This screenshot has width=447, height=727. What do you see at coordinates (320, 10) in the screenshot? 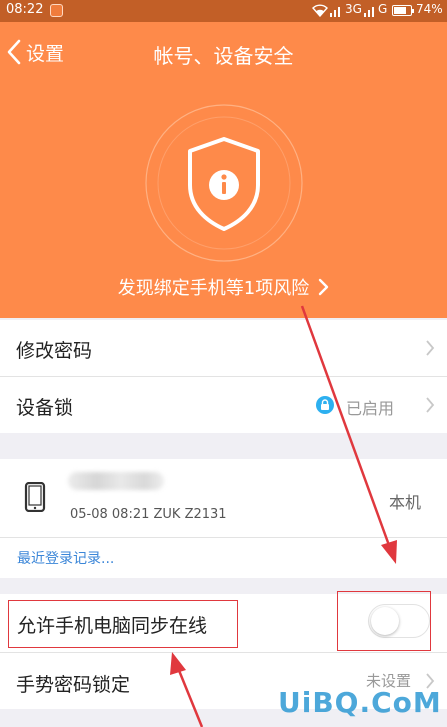
I see `wifi-icon` at bounding box center [320, 10].